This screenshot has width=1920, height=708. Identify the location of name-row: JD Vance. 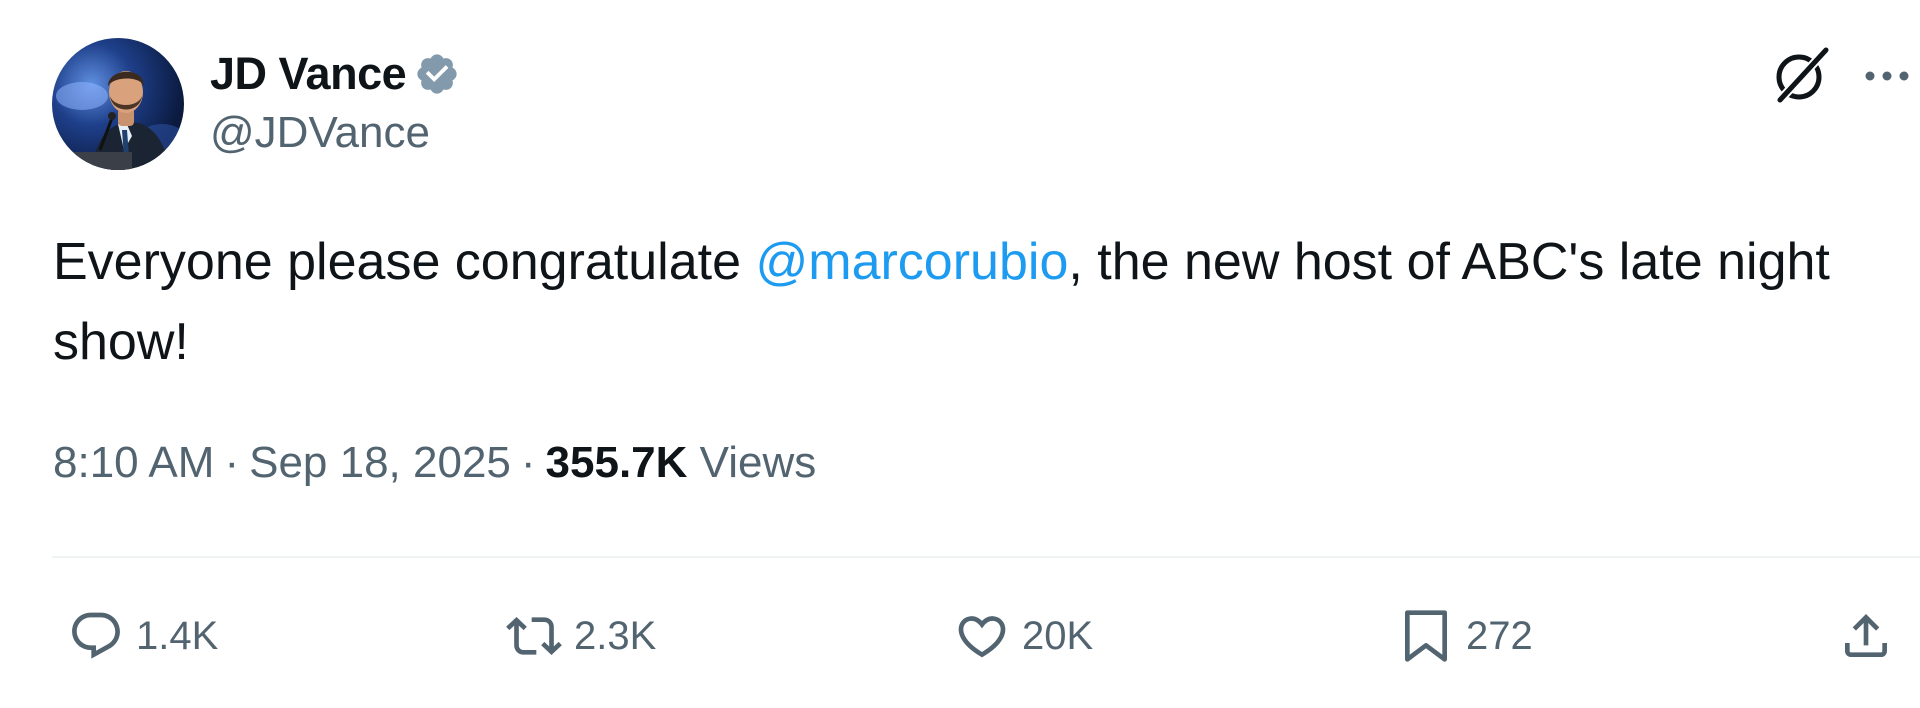
(335, 74).